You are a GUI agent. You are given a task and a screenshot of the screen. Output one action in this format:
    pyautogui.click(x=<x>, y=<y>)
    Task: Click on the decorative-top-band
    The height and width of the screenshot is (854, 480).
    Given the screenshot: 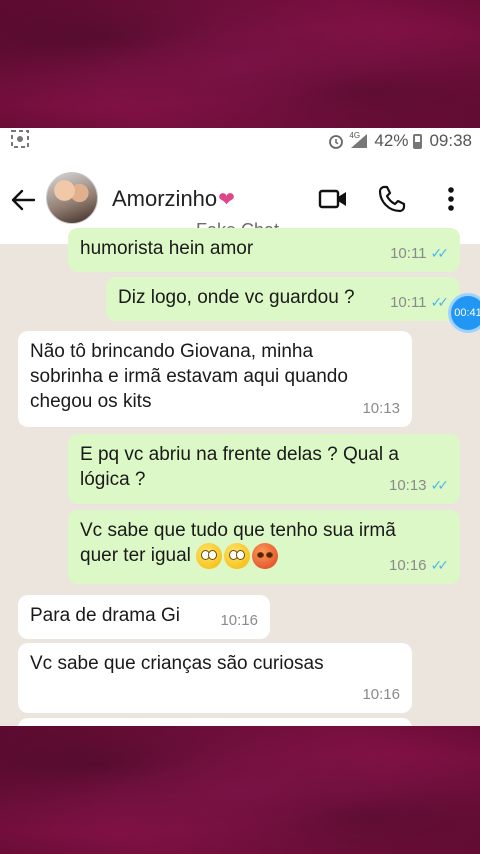 What is the action you would take?
    pyautogui.click(x=240, y=64)
    